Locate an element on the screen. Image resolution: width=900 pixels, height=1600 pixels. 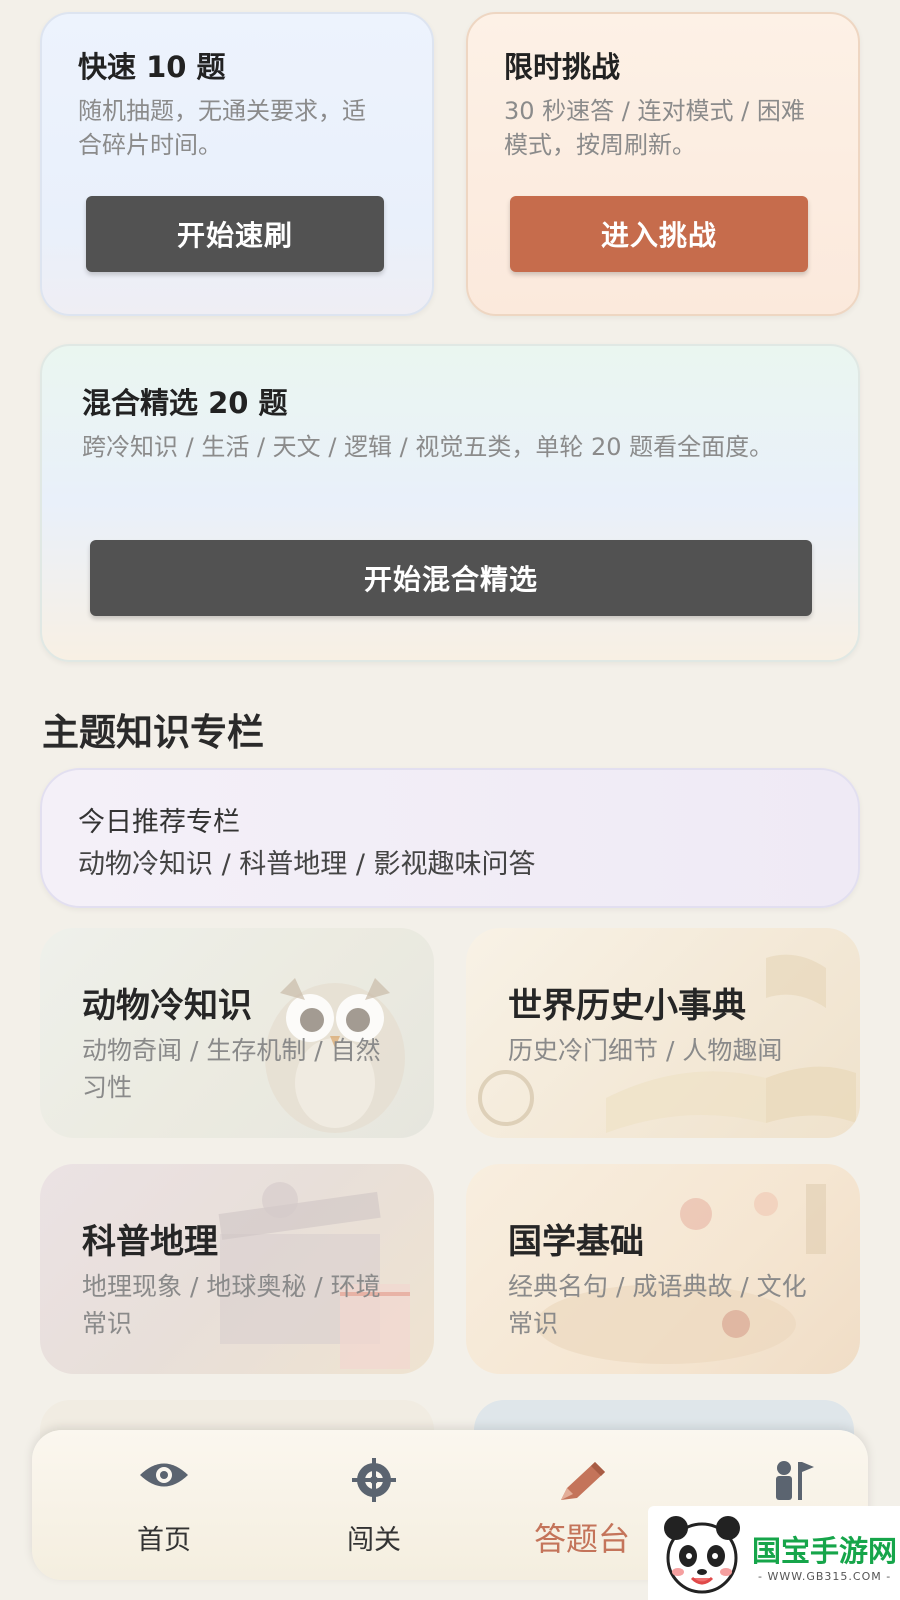
enter-challenge-button: 进入挑战 is located at coordinates (659, 234).